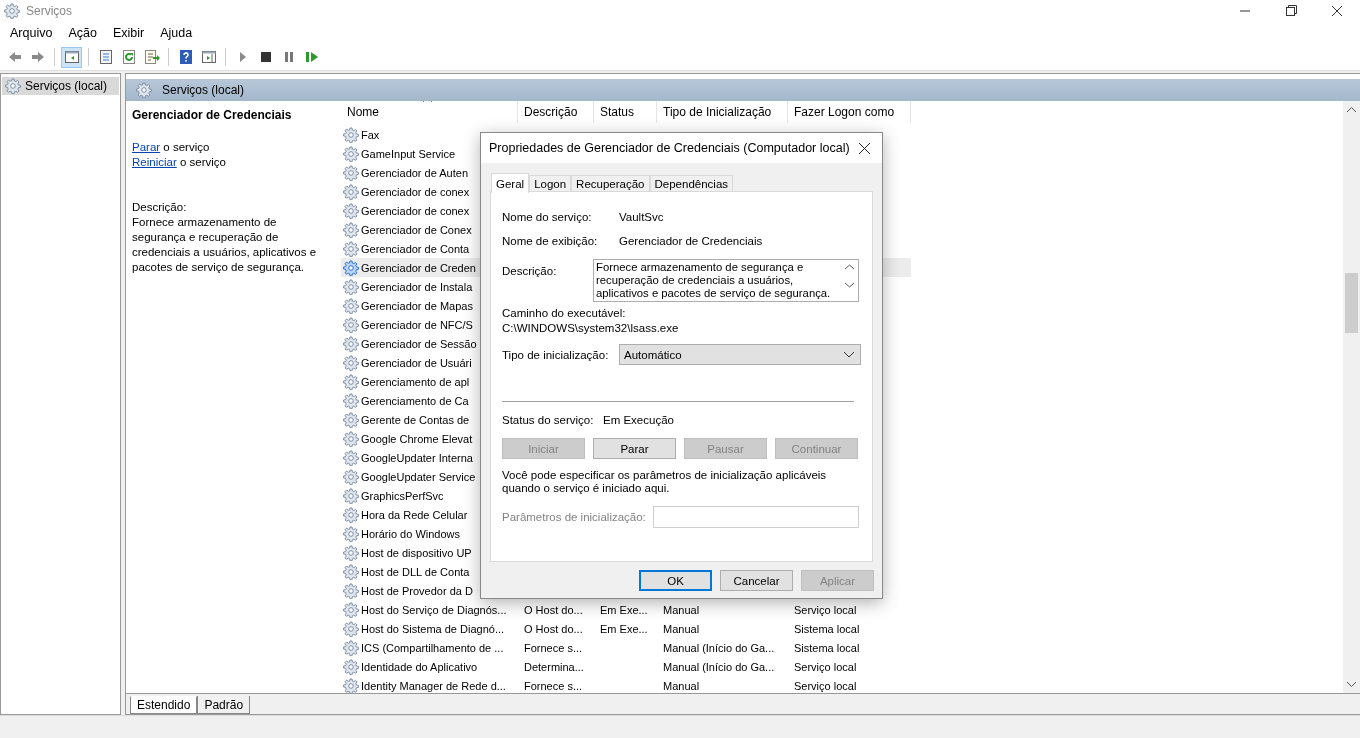 This screenshot has height=738, width=1360. Describe the element at coordinates (37, 57) in the screenshot. I see `forward-arrow-icon` at that location.